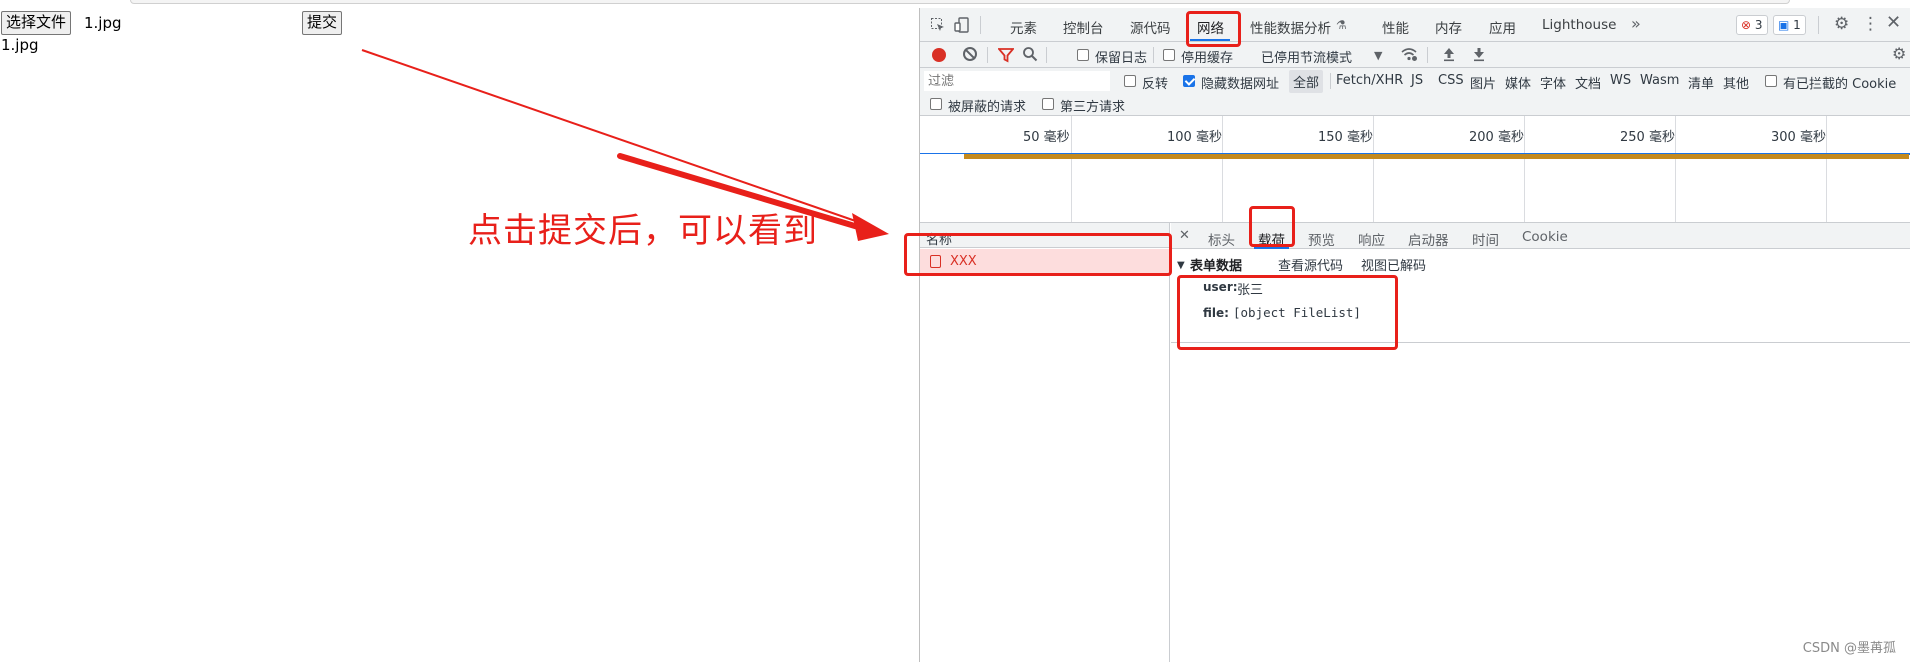 Image resolution: width=1910 pixels, height=662 pixels. I want to click on tab-console: 控制台, so click(1083, 27).